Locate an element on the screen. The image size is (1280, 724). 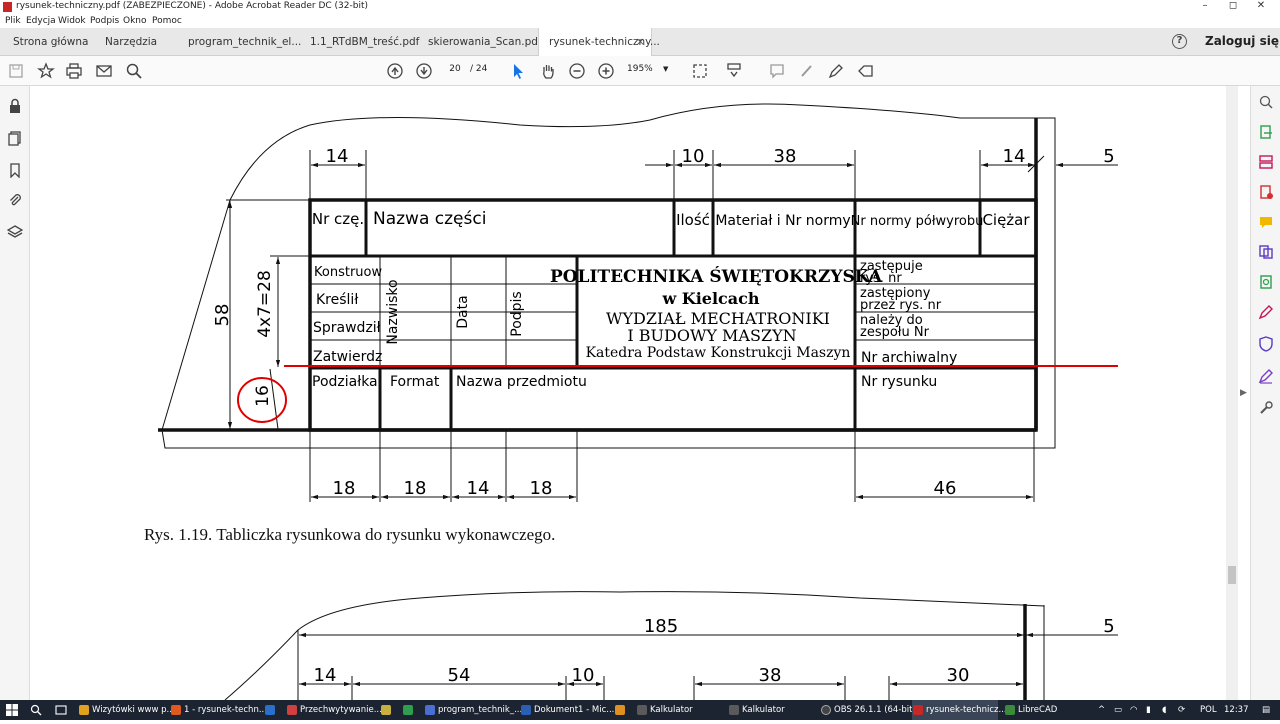
export-pdf-icon is located at coordinates (1266, 132).